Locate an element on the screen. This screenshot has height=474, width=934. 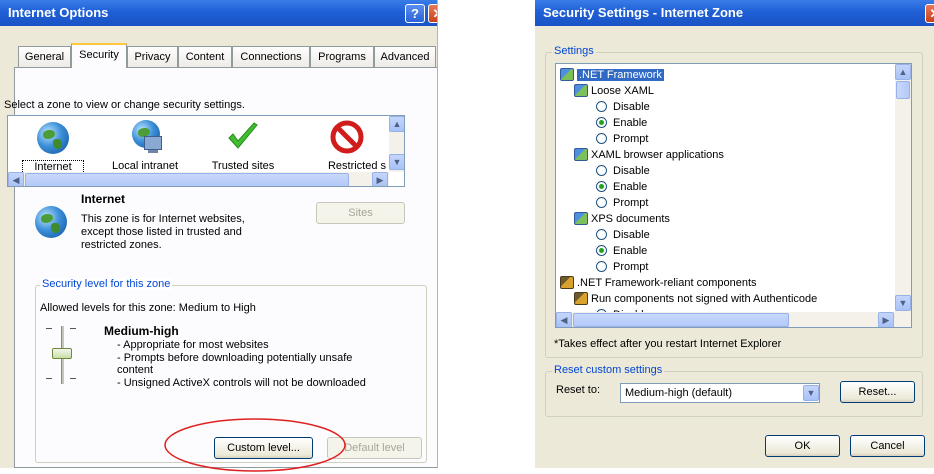
tree-node-label: .NET Framework is located at coordinates (620, 75).